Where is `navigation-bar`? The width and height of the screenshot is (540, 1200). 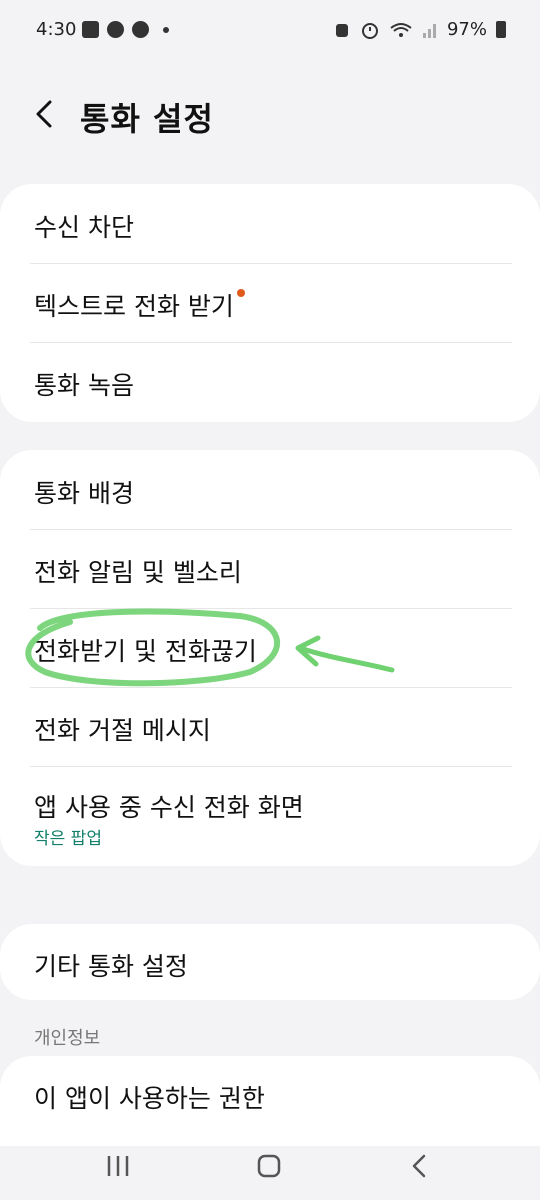
navigation-bar is located at coordinates (270, 1166).